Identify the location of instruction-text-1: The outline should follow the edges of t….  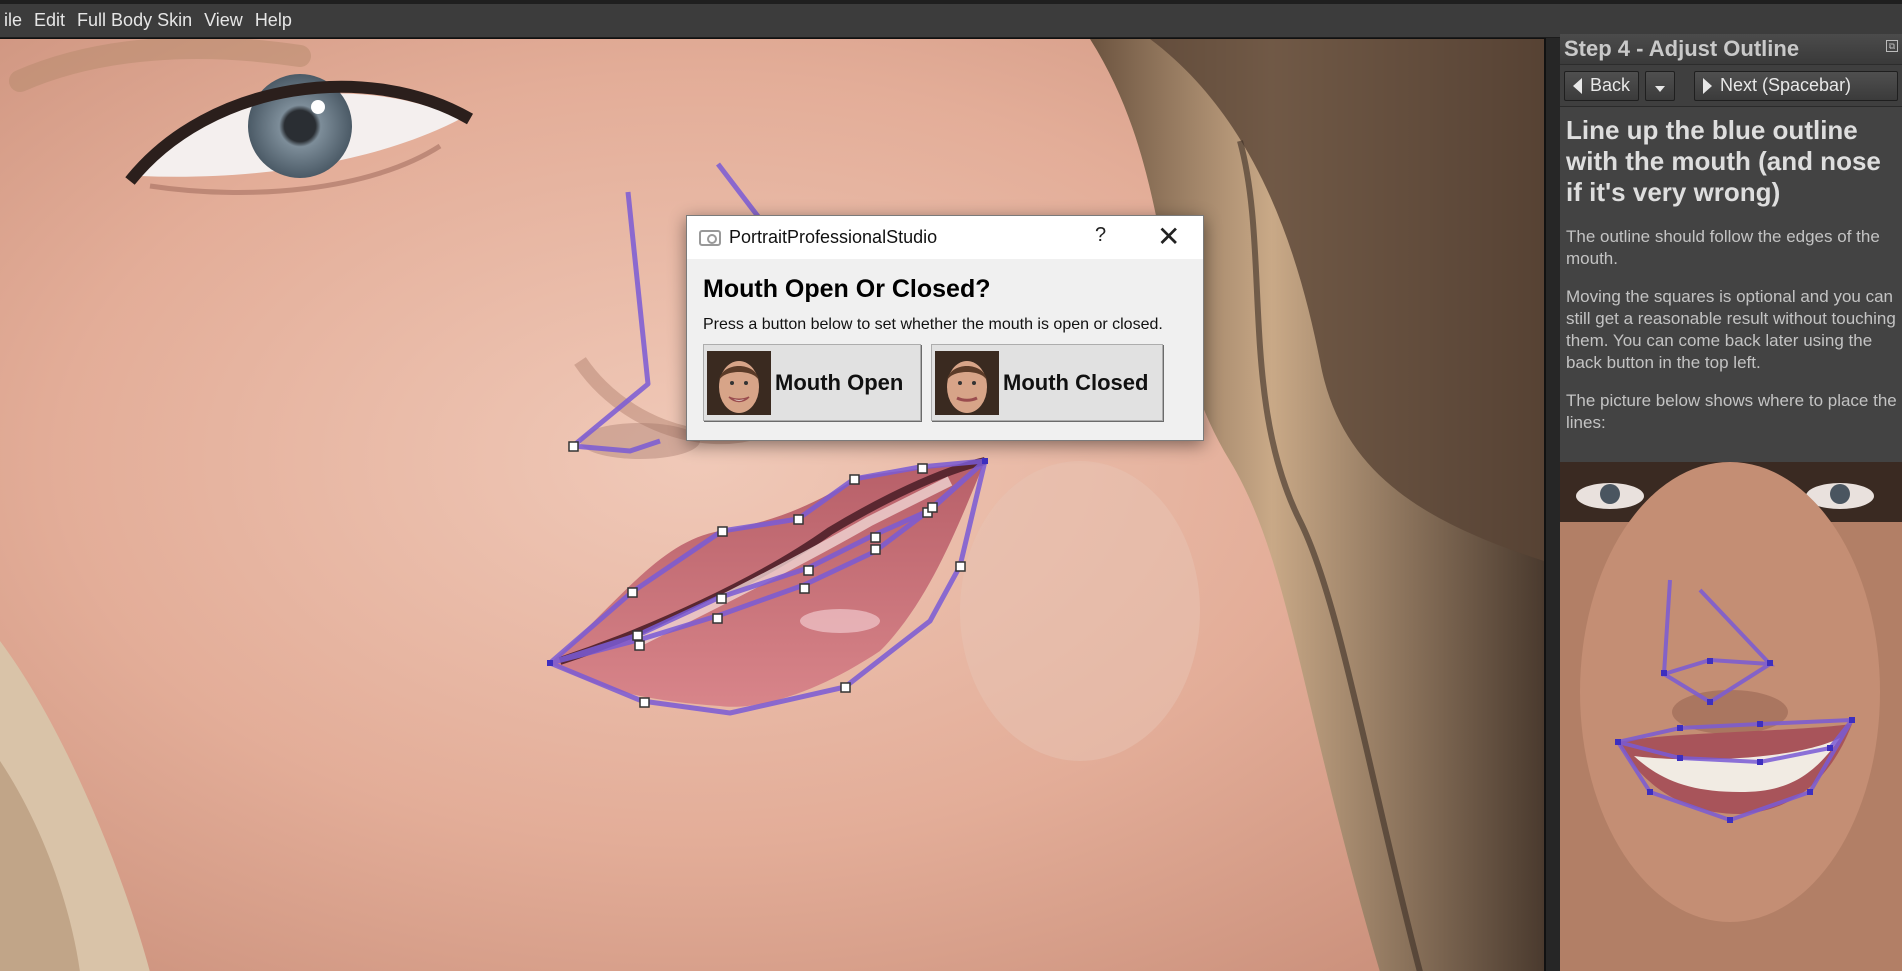
(1723, 247).